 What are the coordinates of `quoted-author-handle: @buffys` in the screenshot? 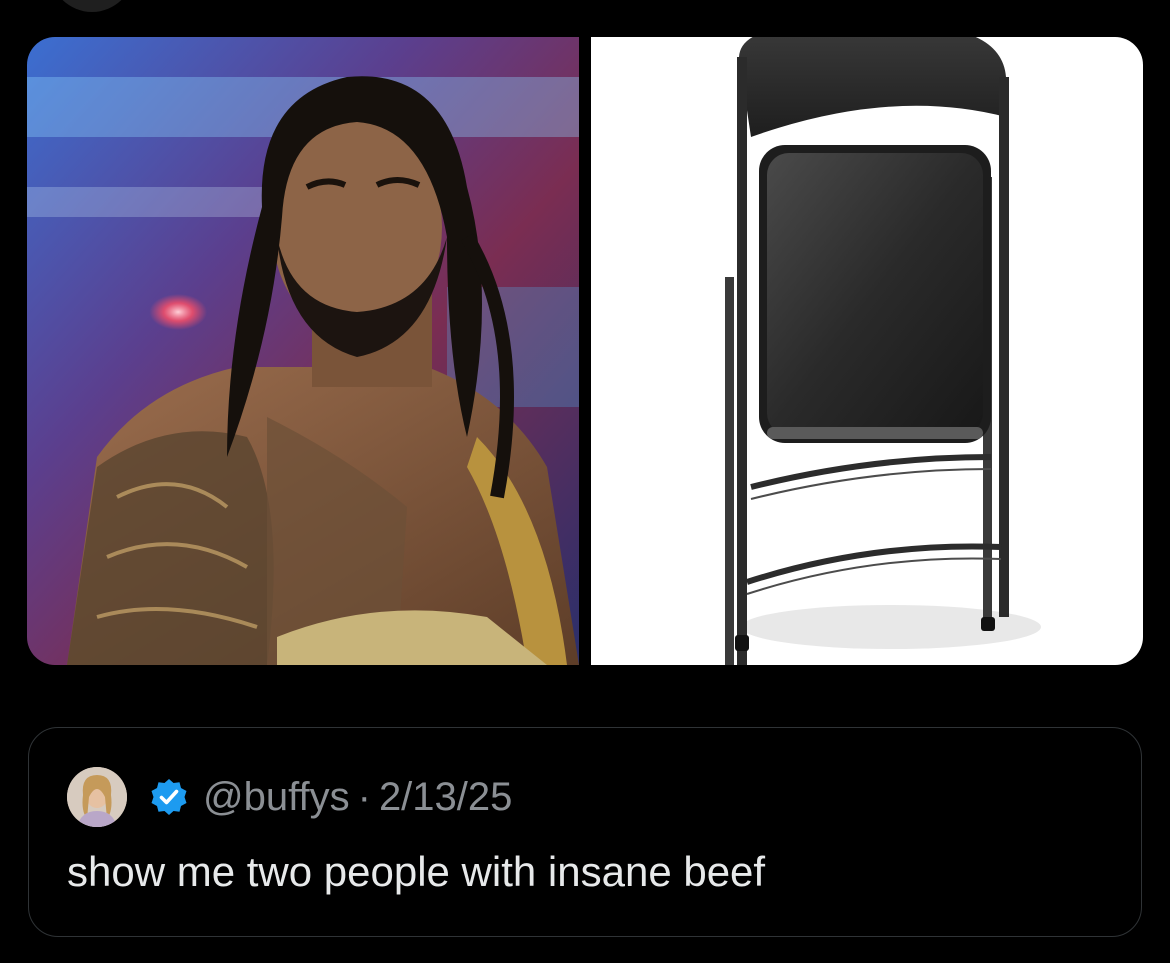 It's located at (276, 797).